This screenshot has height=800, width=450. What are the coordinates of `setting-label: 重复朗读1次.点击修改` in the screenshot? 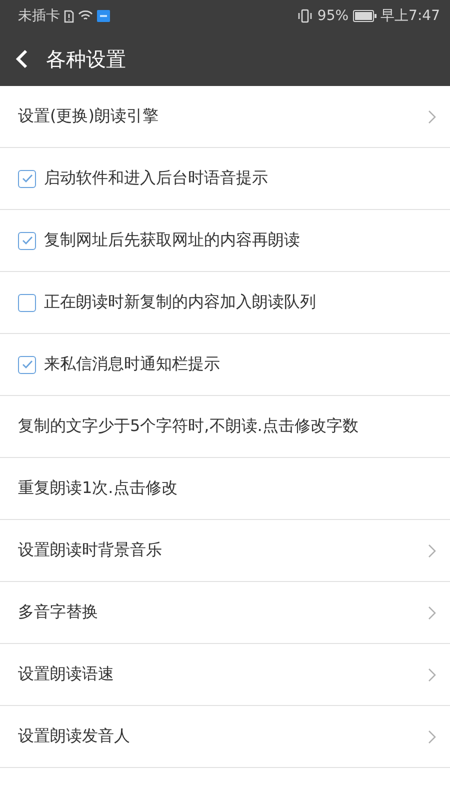 It's located at (98, 488).